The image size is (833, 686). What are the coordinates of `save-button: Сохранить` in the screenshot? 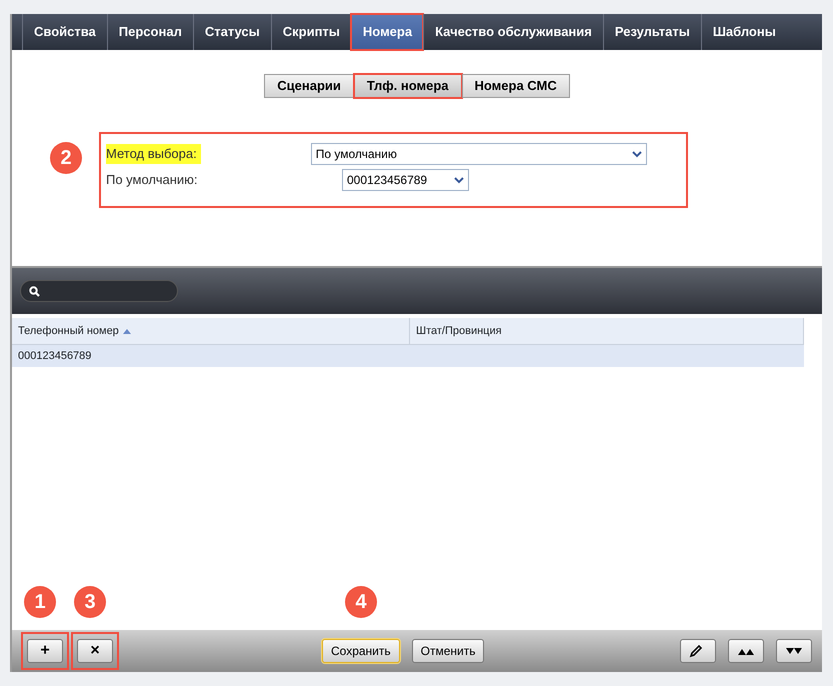 It's located at (361, 651).